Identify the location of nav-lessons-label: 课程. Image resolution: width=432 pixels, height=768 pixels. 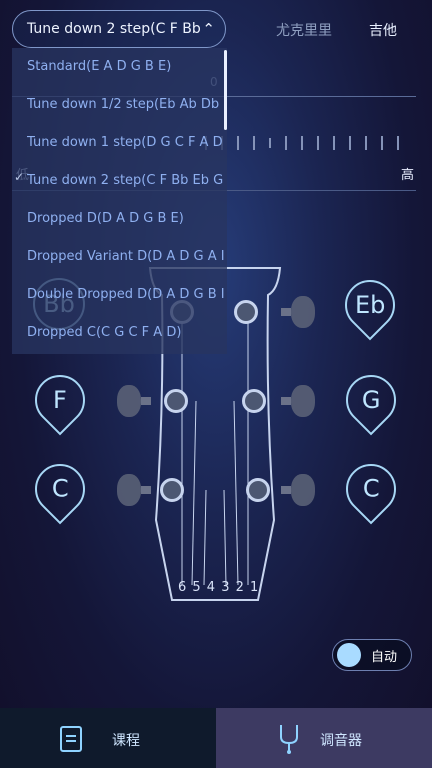
(126, 741).